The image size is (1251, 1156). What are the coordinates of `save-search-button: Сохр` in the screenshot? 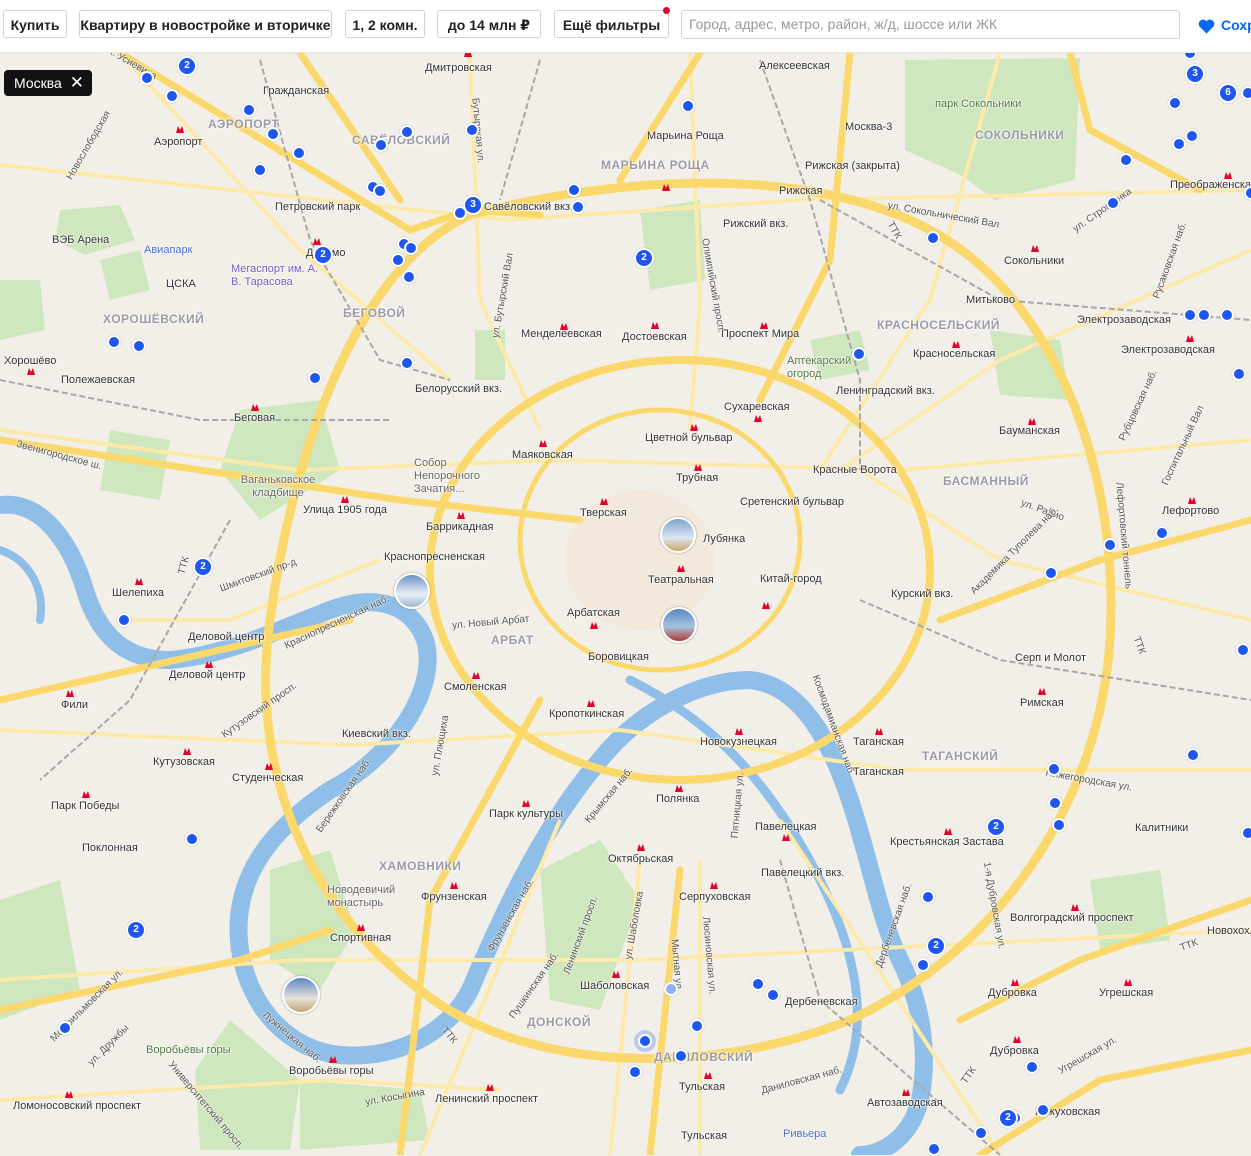 It's located at (1224, 26).